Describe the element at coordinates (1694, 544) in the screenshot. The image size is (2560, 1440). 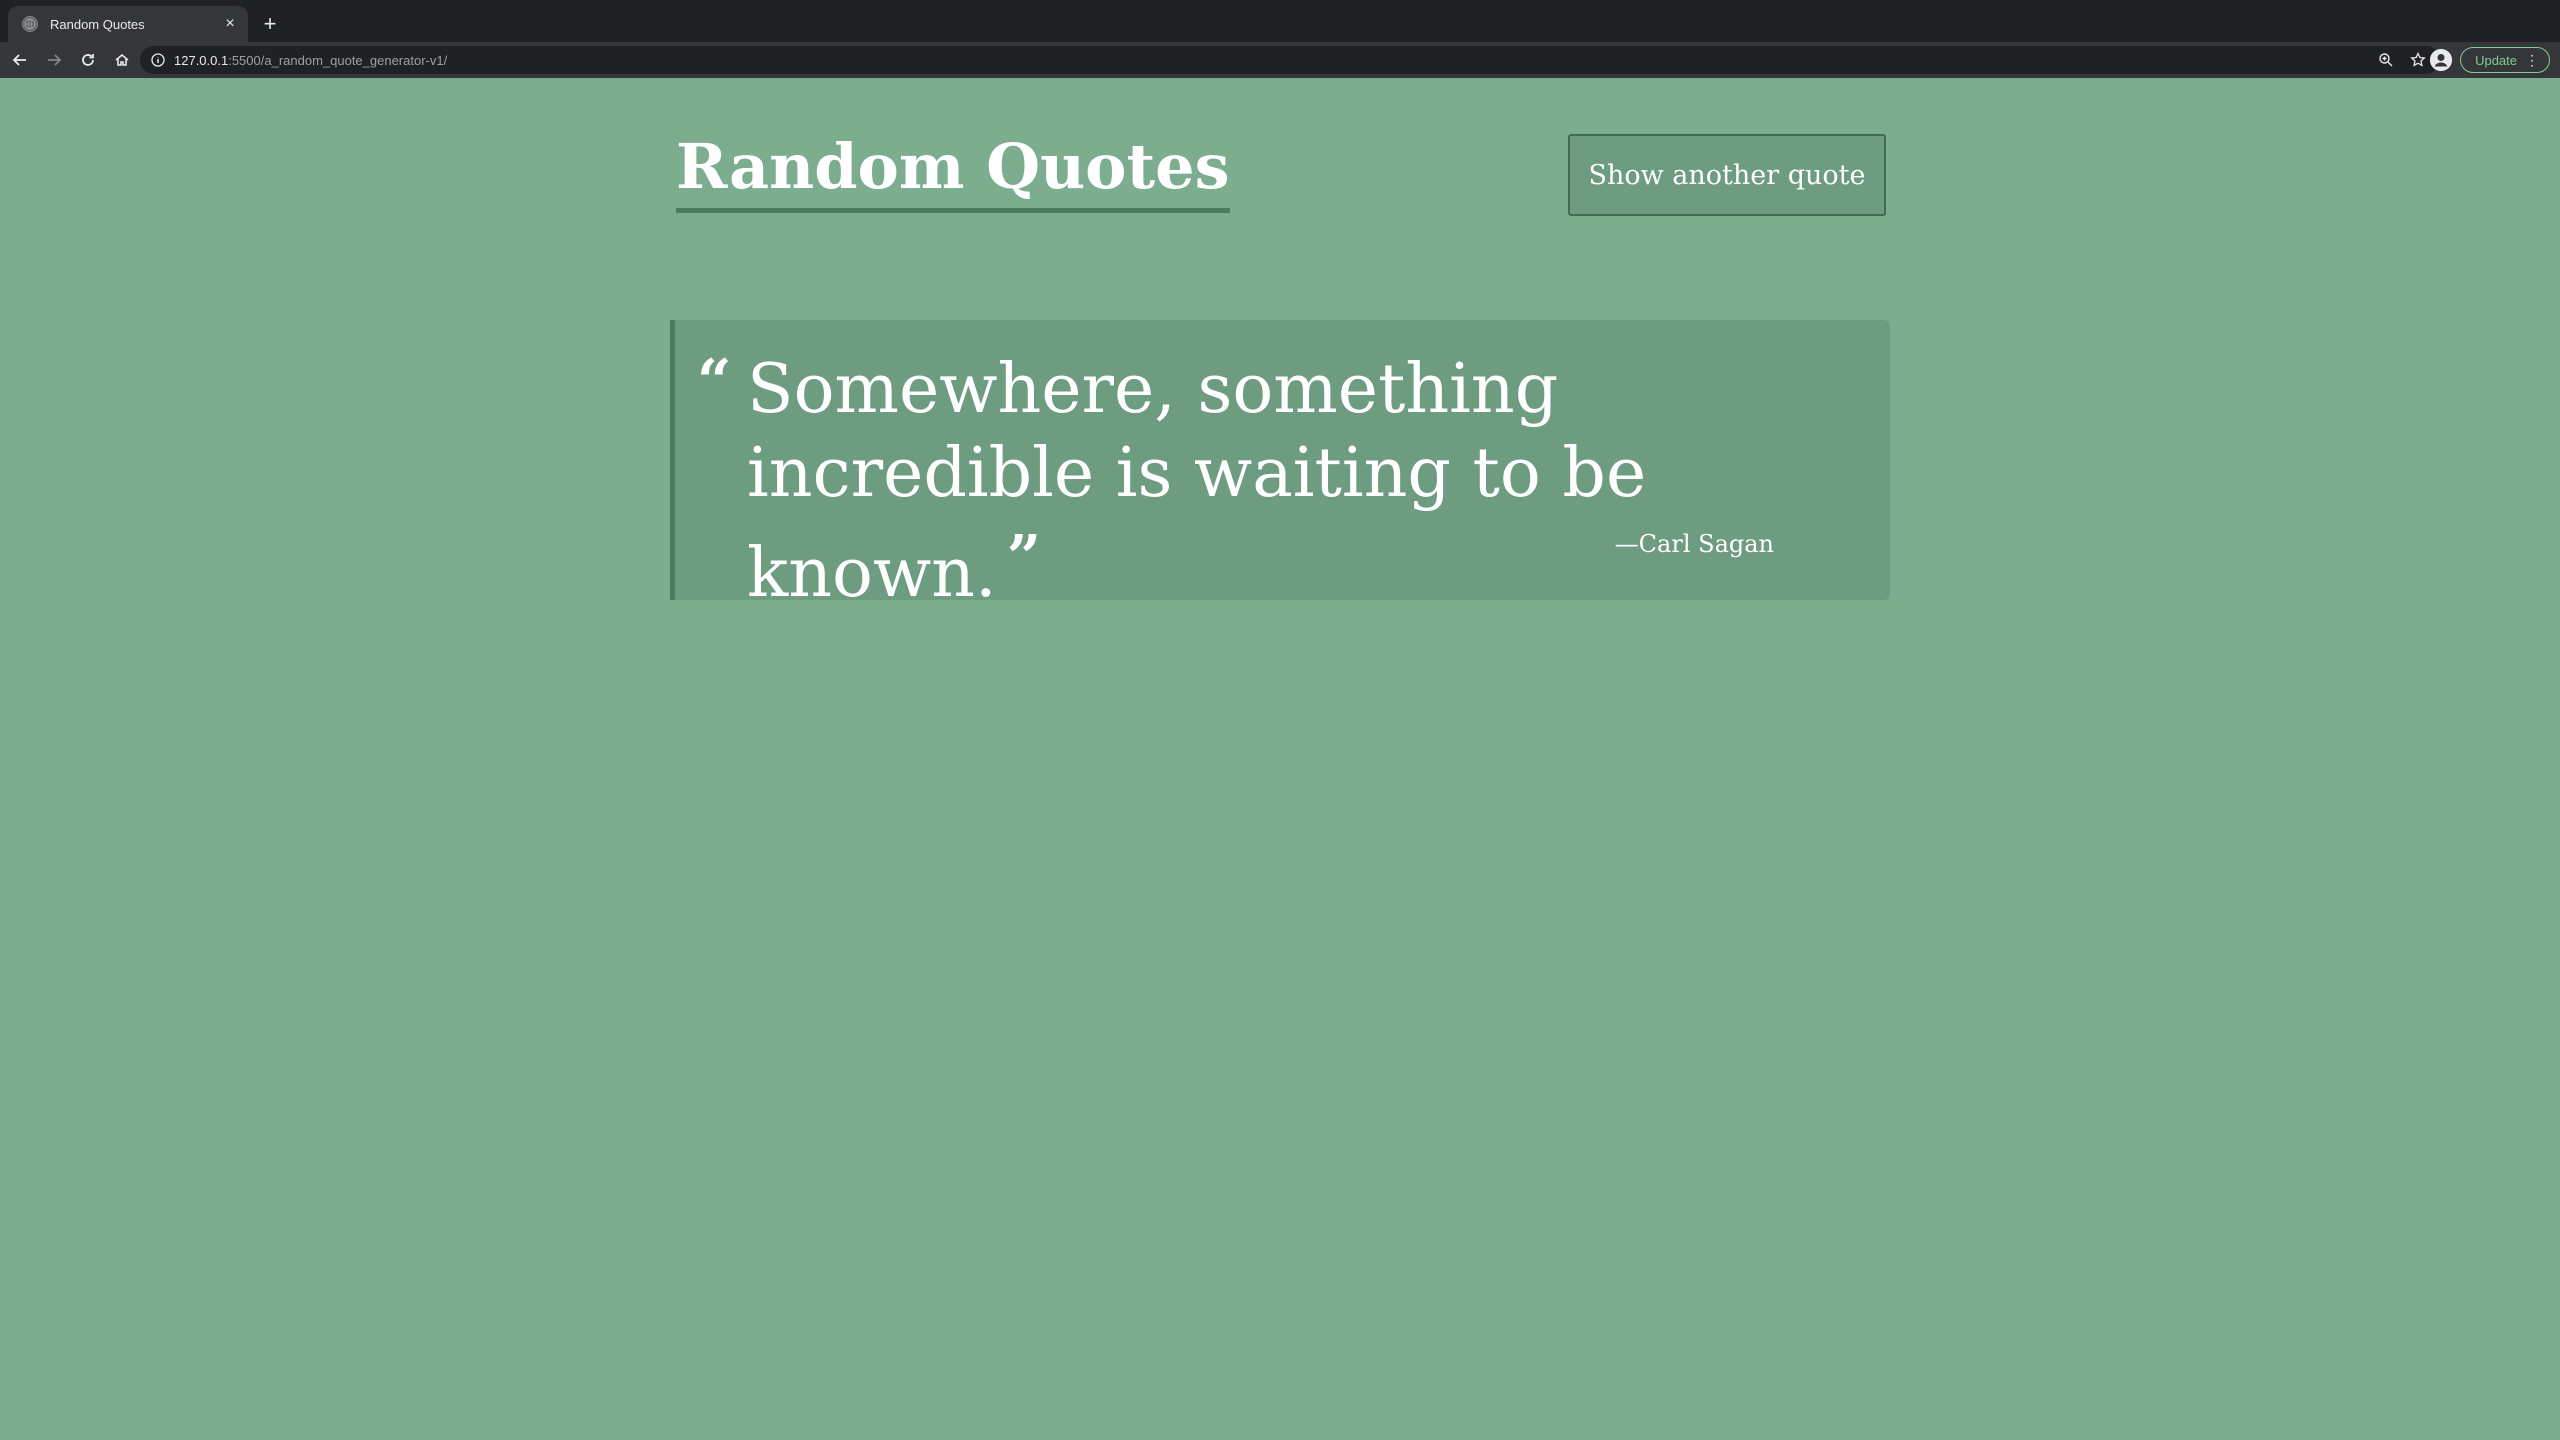
I see `quote-author: —Carl Sagan` at that location.